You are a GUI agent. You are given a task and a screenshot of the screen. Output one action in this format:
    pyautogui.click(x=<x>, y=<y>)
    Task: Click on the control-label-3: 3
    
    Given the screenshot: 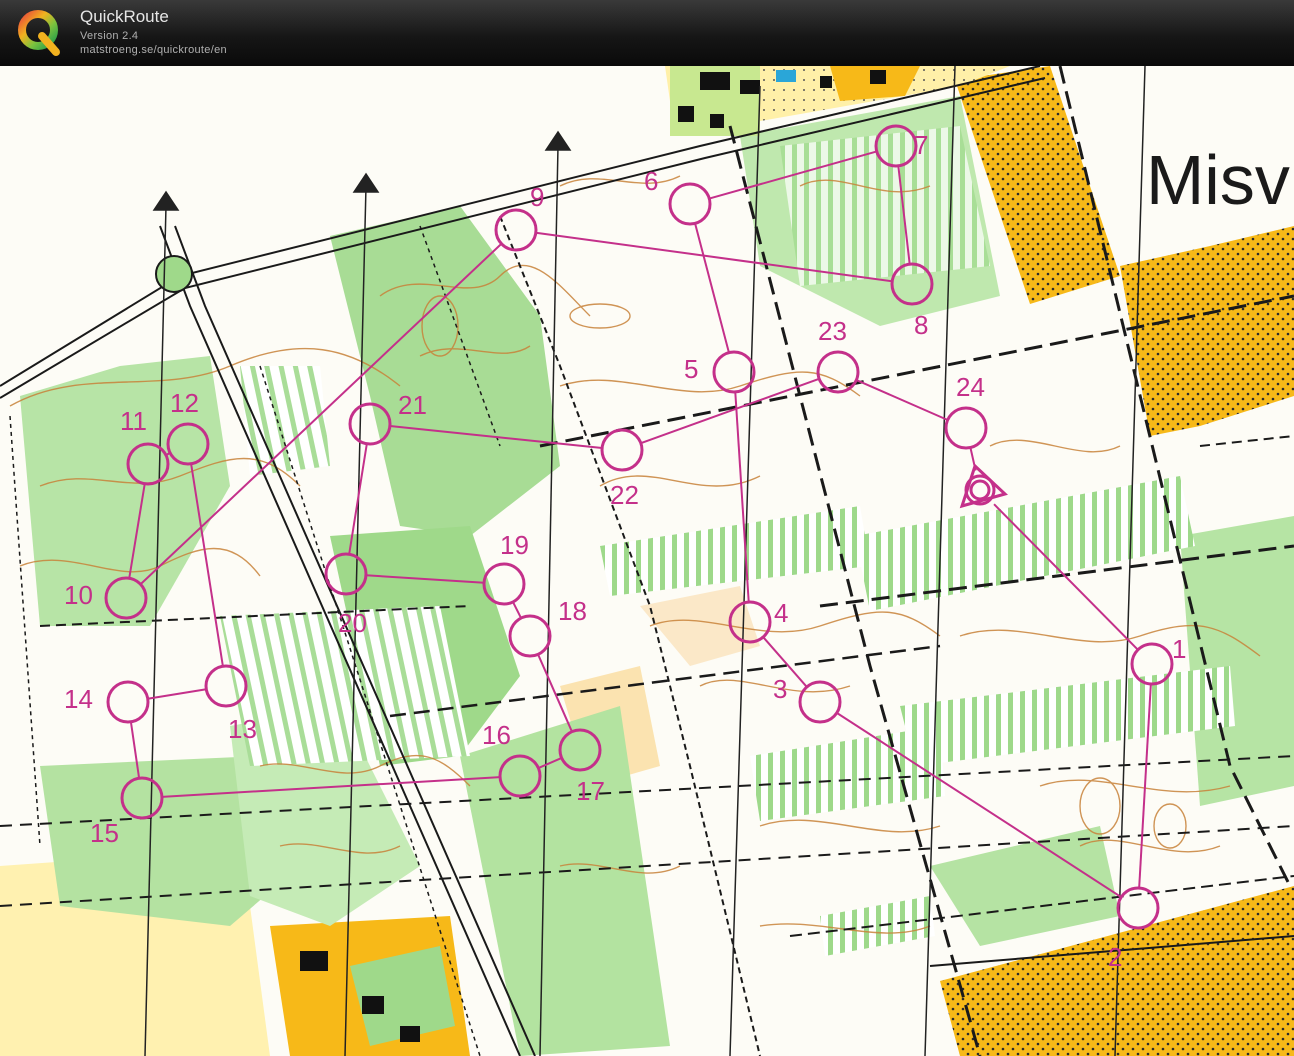 What is the action you would take?
    pyautogui.click(x=780, y=689)
    